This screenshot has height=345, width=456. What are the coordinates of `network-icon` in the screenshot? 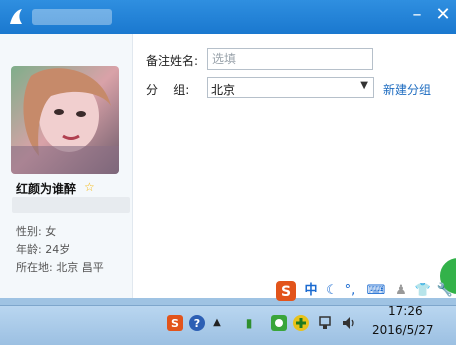 It's located at (325, 323).